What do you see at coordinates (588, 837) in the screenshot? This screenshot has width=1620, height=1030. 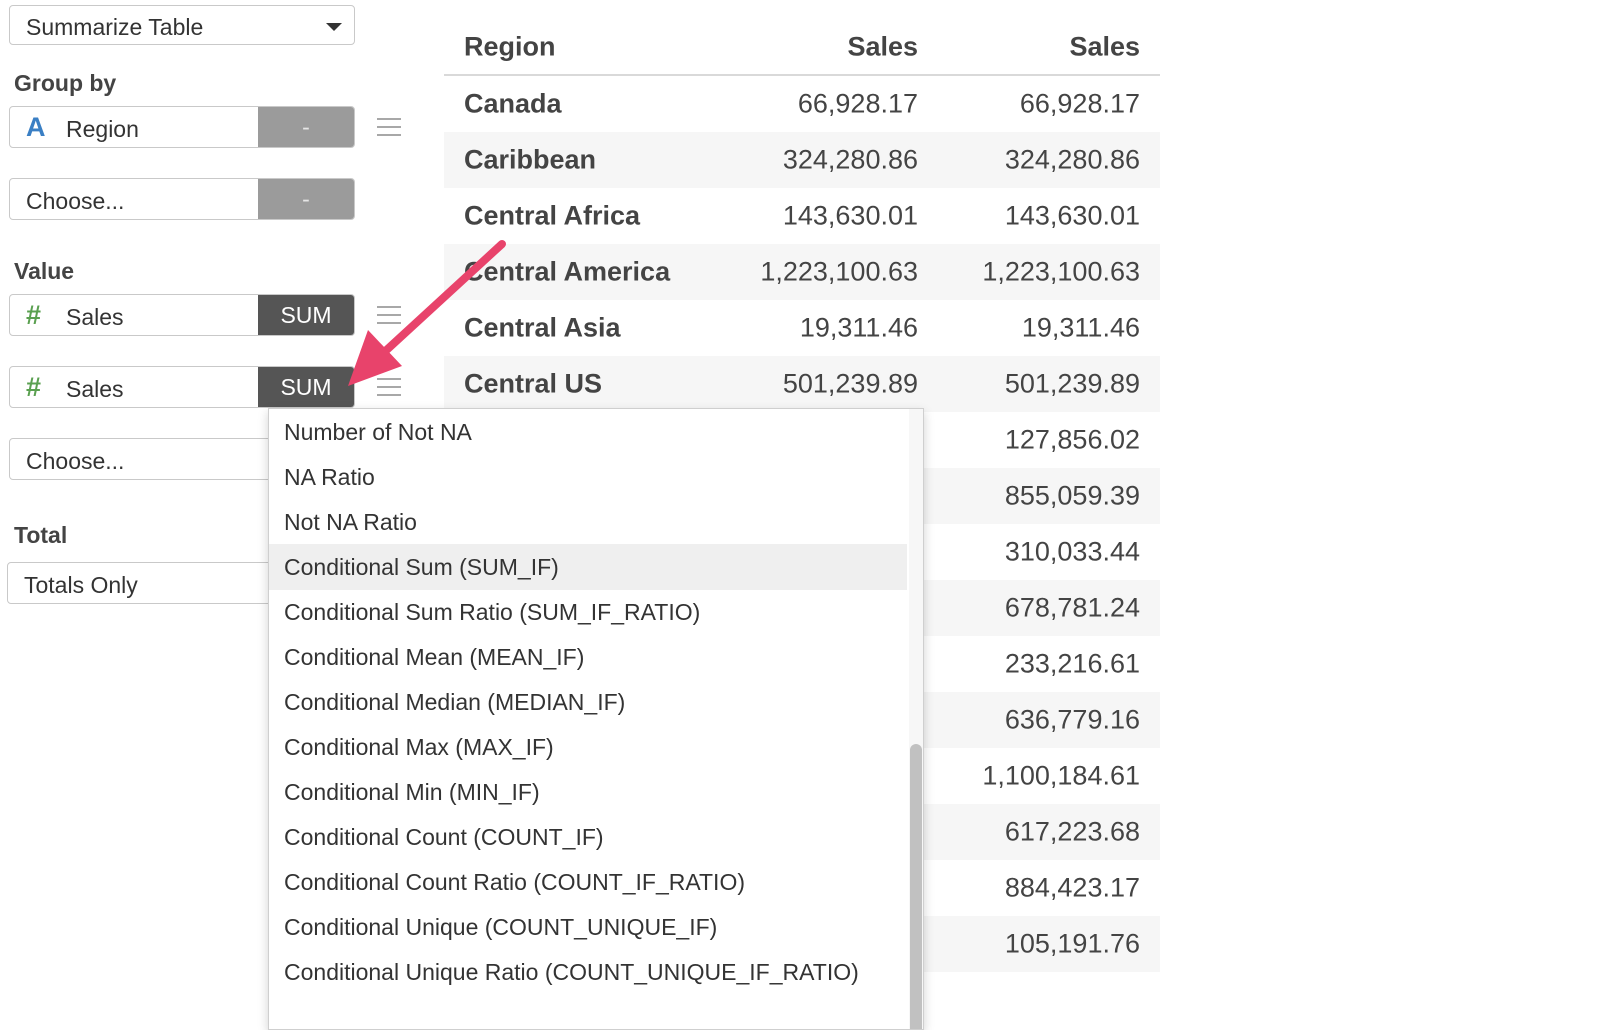 I see `dropdown-item: Conditional Count (COUNT_IF)` at bounding box center [588, 837].